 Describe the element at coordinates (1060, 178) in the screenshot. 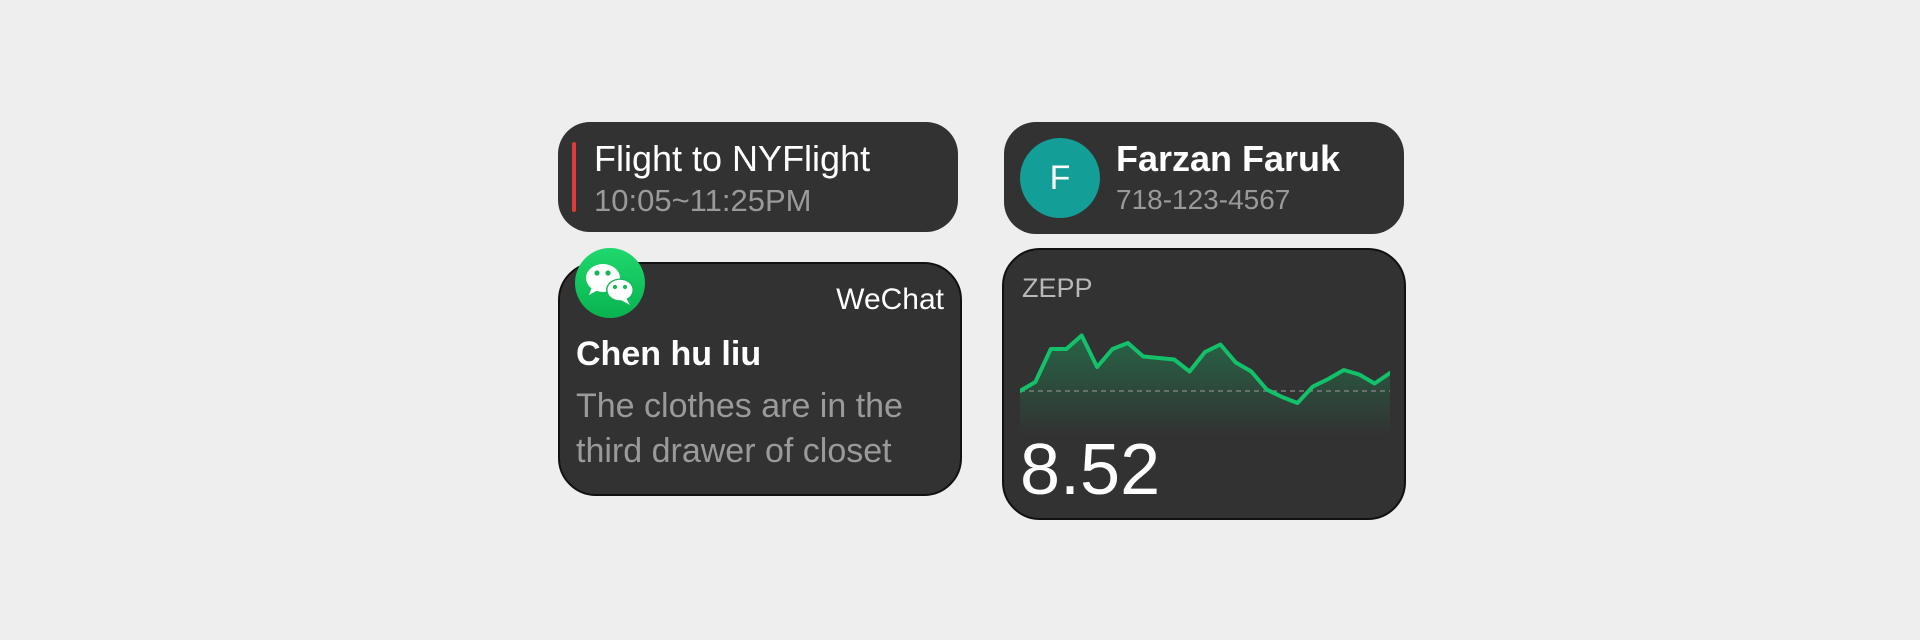

I see `avatar: F` at that location.